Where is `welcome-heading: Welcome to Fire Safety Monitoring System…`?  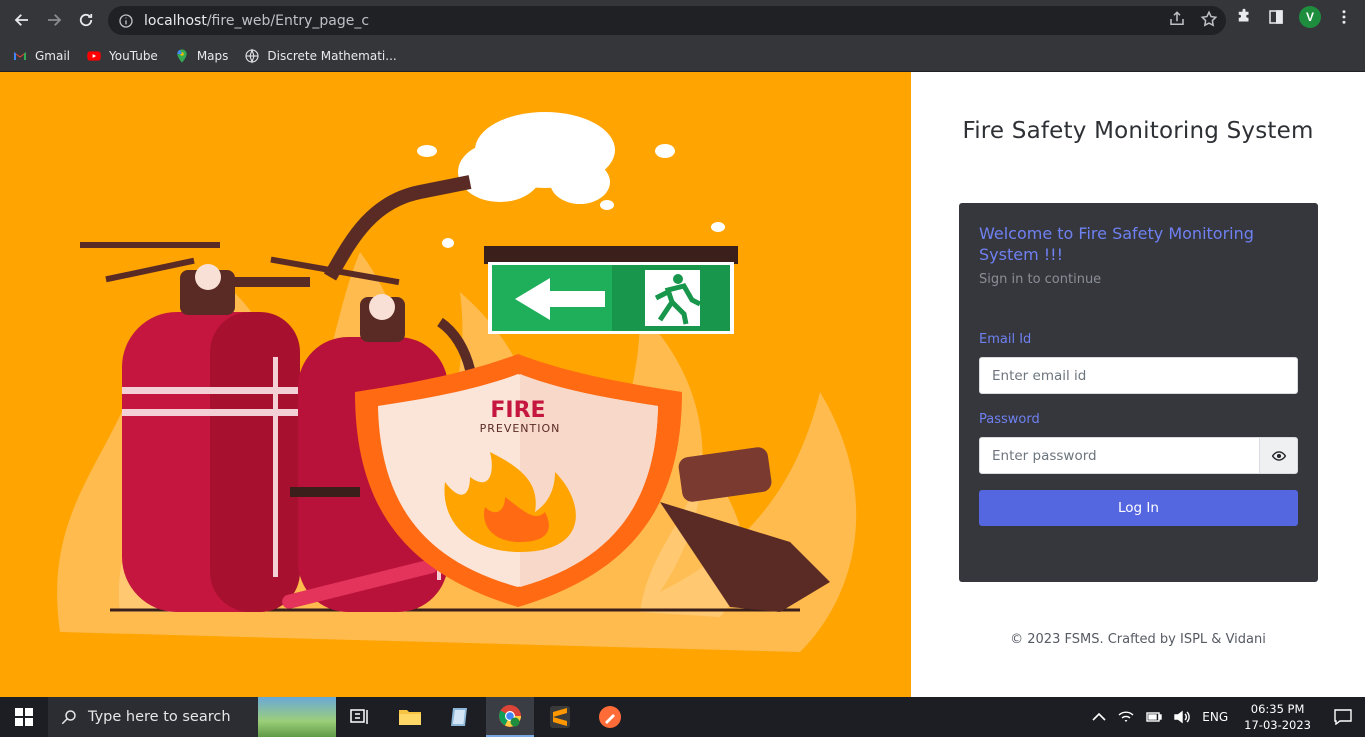 welcome-heading: Welcome to Fire Safety Monitoring System… is located at coordinates (1116, 244).